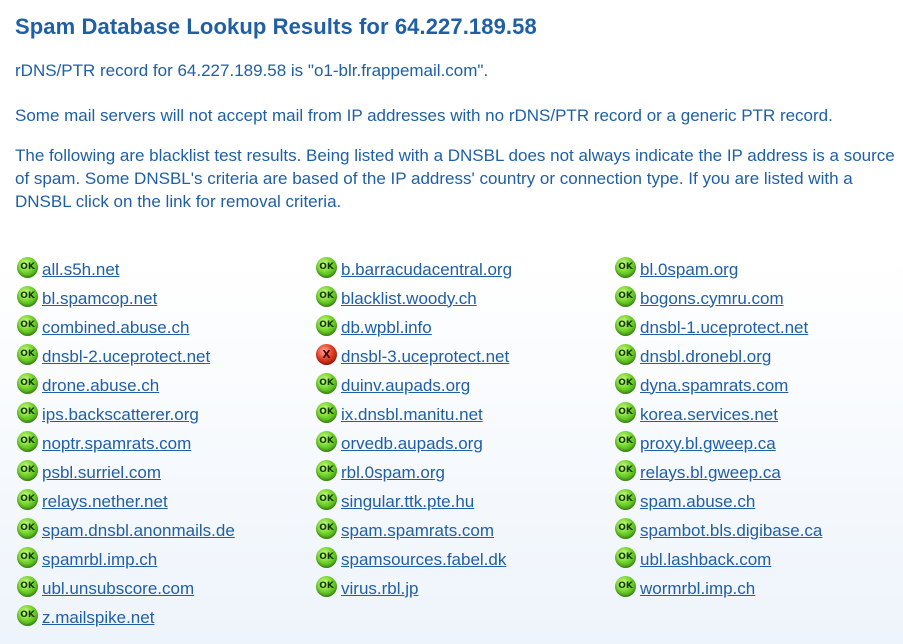  I want to click on blacklist-item: OK spamrbl.imp.ch, so click(166, 559).